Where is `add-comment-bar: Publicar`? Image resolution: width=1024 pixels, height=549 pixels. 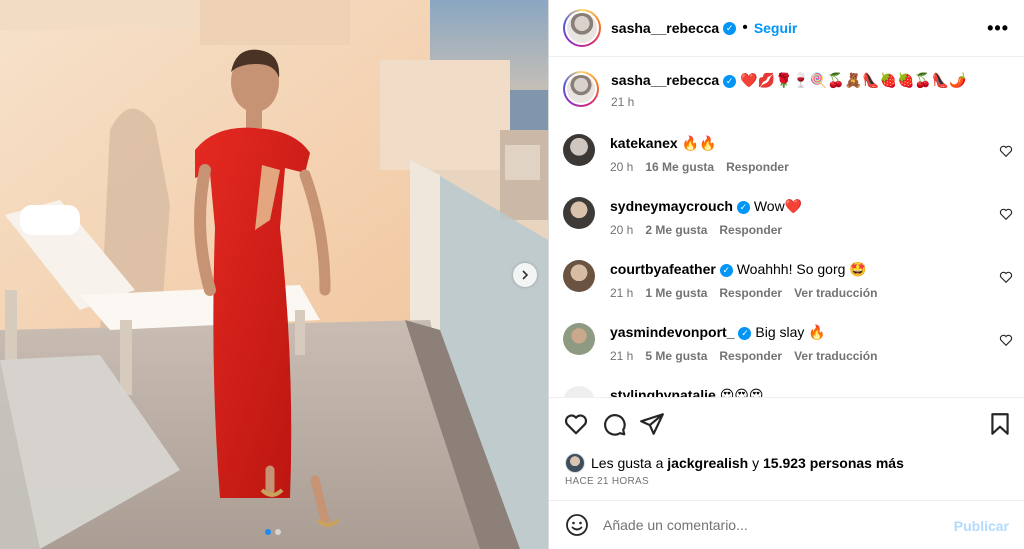
add-comment-bar: Publicar is located at coordinates (786, 524).